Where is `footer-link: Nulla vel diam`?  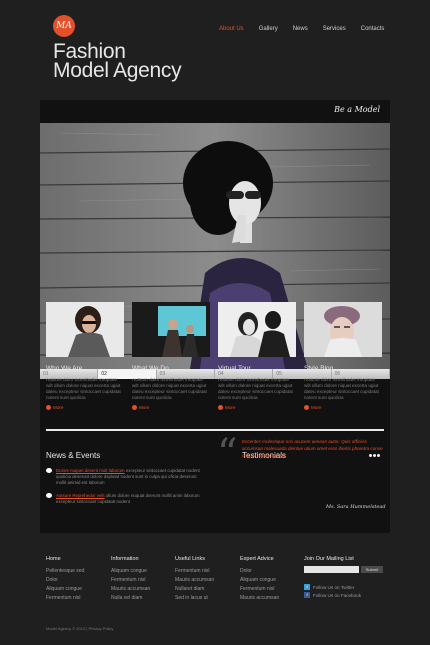
footer-link: Nulla vel diam is located at coordinates (130, 598).